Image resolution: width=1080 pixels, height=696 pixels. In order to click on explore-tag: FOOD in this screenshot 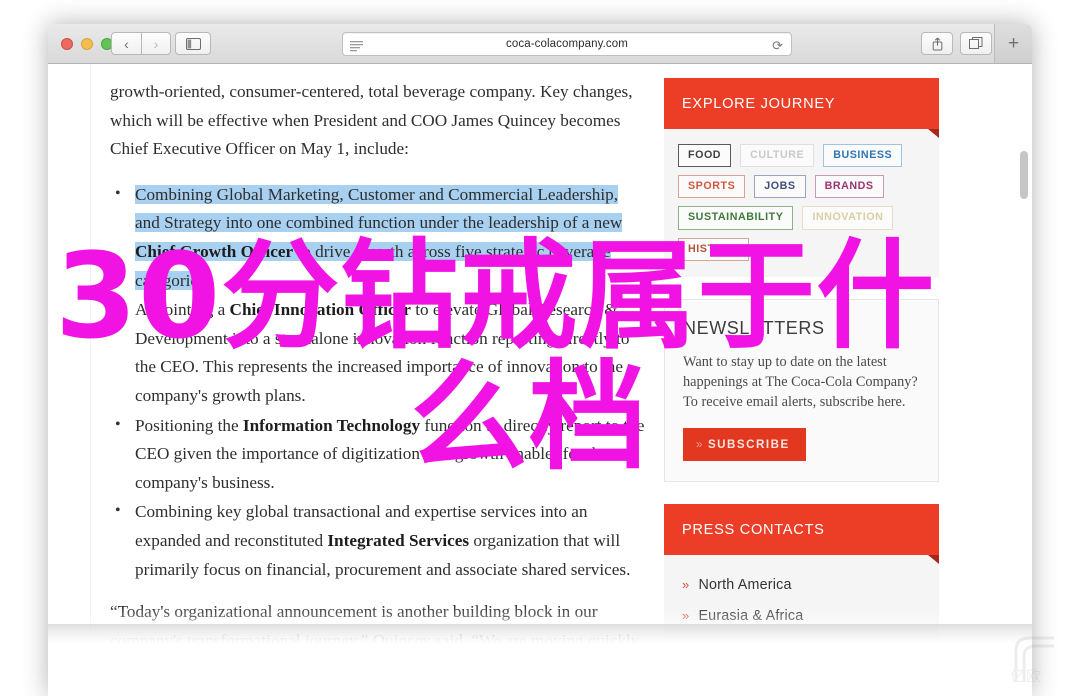, I will do `click(705, 156)`.